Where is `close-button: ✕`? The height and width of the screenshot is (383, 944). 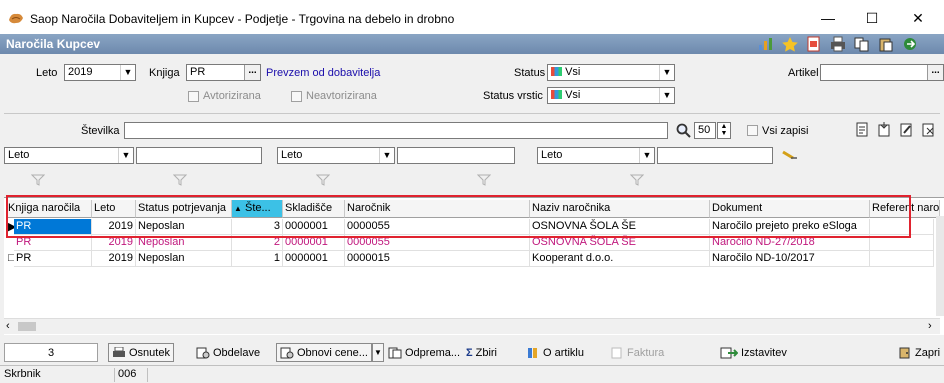
close-button: ✕ is located at coordinates (918, 18).